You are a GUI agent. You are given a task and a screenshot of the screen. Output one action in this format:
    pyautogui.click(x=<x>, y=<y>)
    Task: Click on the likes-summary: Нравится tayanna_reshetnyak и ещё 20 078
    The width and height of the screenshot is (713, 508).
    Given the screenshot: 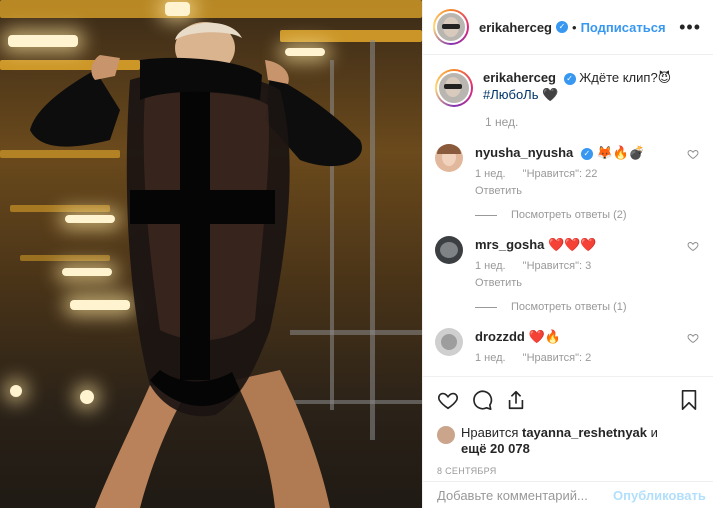 What is the action you would take?
    pyautogui.click(x=568, y=441)
    